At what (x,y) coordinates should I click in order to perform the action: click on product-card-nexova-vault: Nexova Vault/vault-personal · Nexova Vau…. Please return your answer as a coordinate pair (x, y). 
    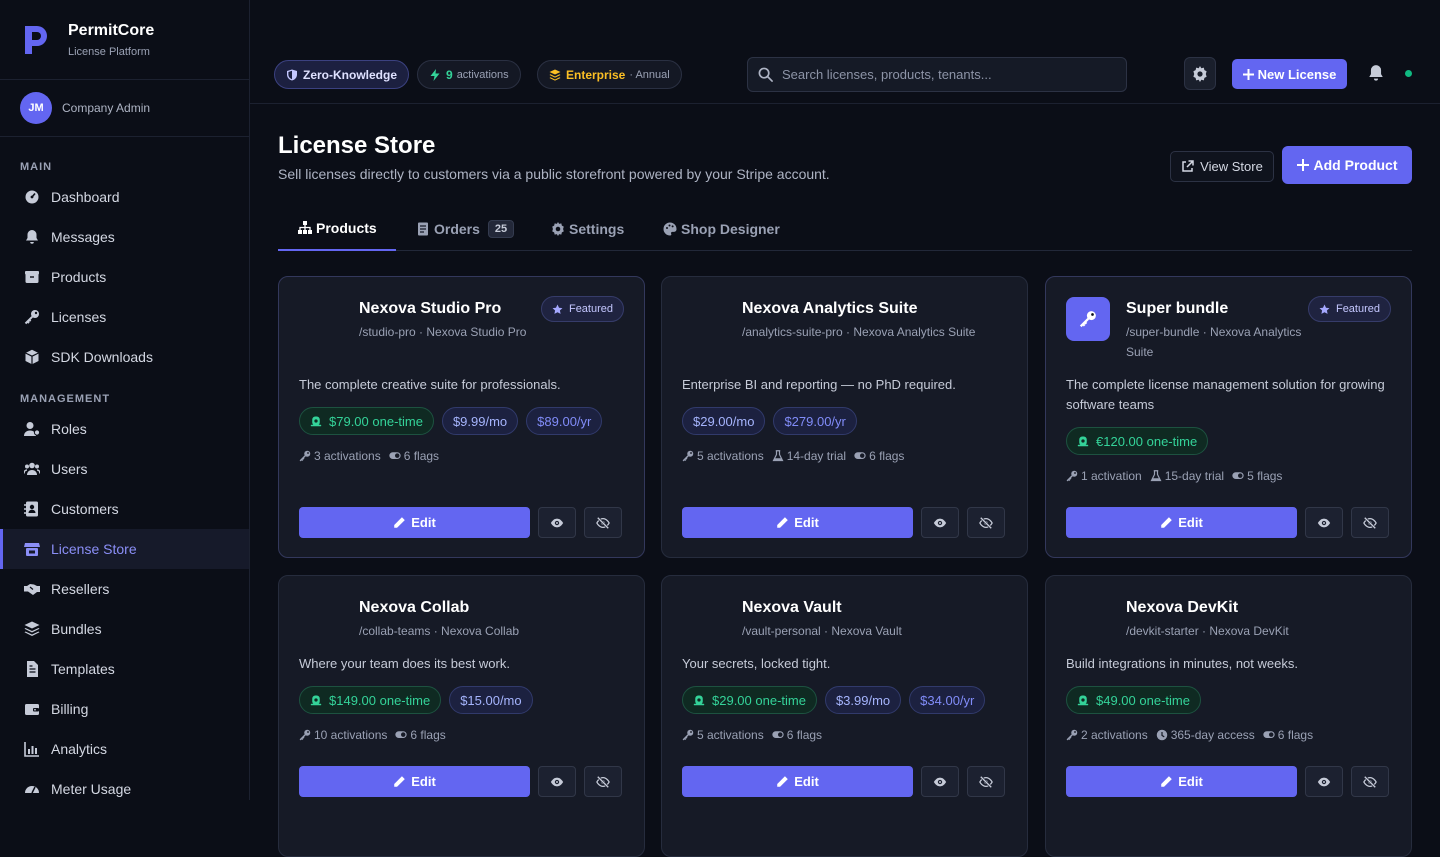
    Looking at the image, I should click on (844, 716).